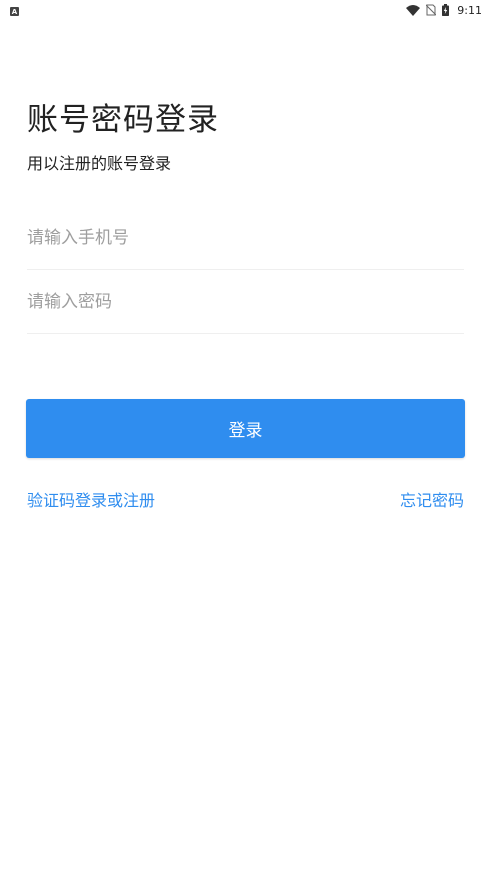 The image size is (490, 871). Describe the element at coordinates (245, 428) in the screenshot. I see `login-button: 登录` at that location.